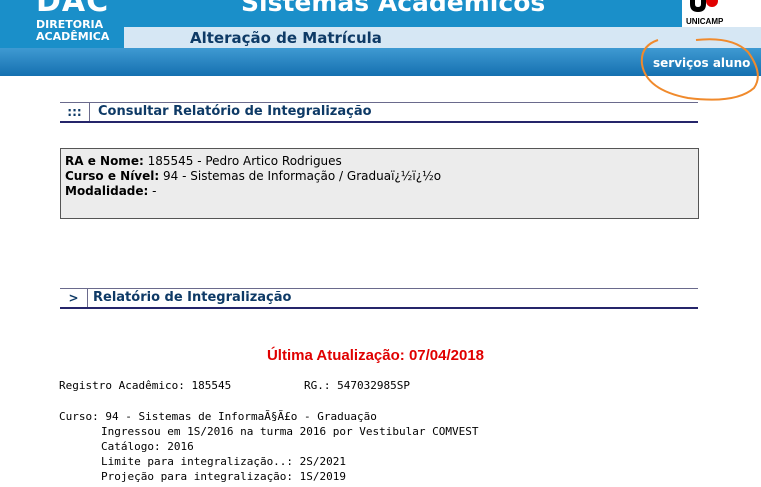 Image resolution: width=761 pixels, height=487 pixels. Describe the element at coordinates (375, 355) in the screenshot. I see `last-update-text: Última Atualização: 07/04/2018` at that location.